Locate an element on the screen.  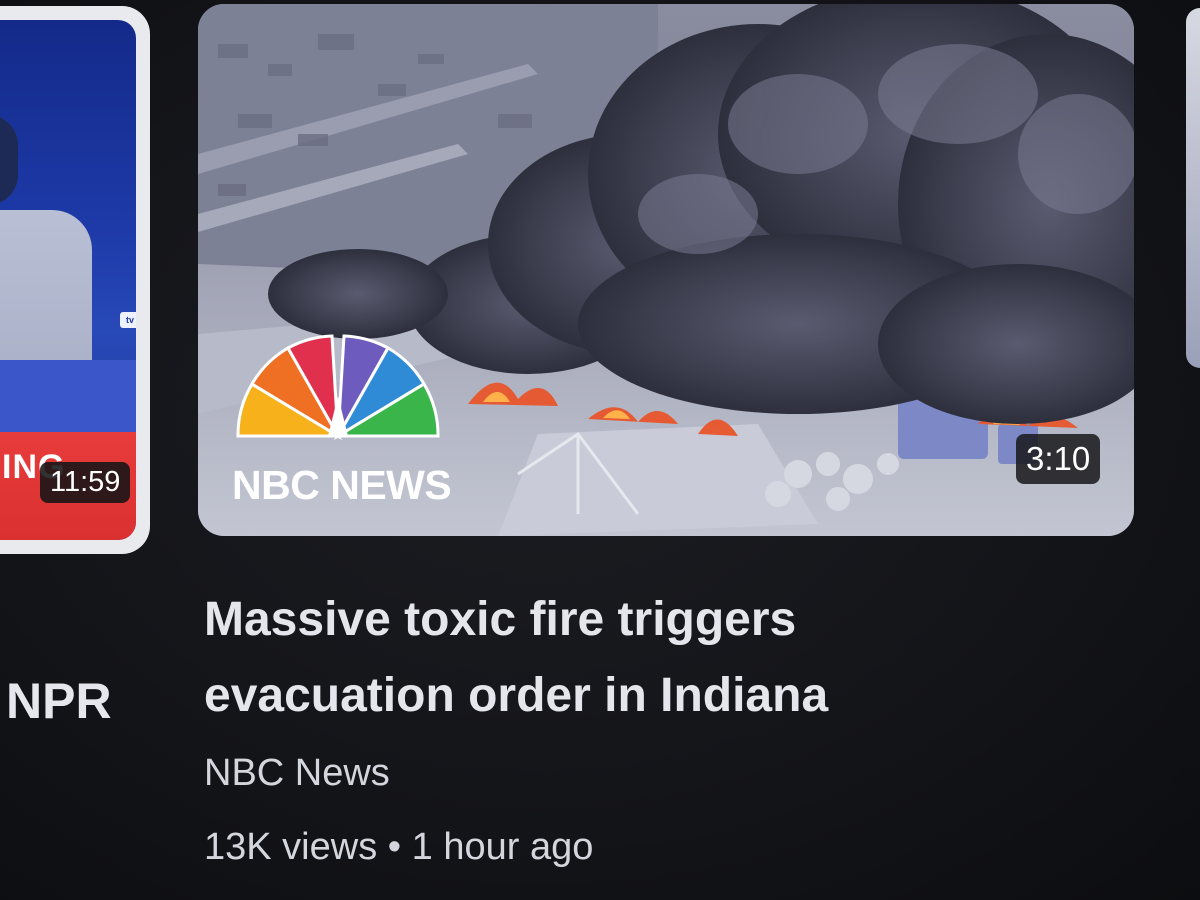
nbc-news-logo-text: NBC NEWS is located at coordinates (342, 485).